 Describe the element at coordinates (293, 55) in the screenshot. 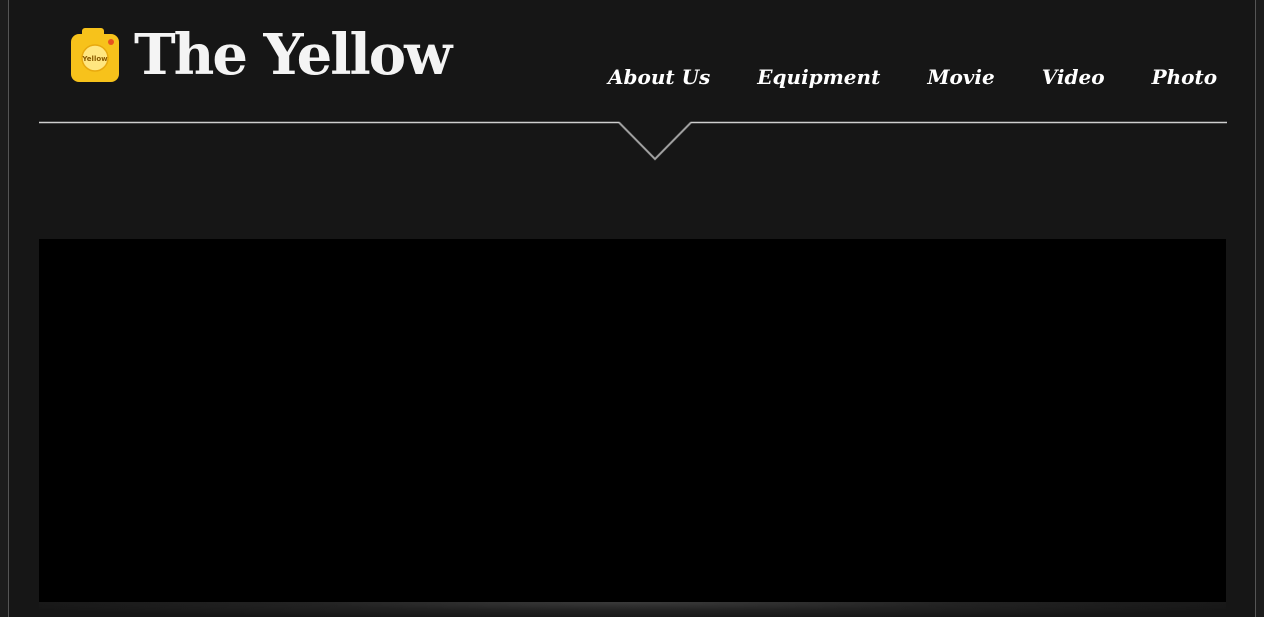

I see `site-title: The Yellow` at that location.